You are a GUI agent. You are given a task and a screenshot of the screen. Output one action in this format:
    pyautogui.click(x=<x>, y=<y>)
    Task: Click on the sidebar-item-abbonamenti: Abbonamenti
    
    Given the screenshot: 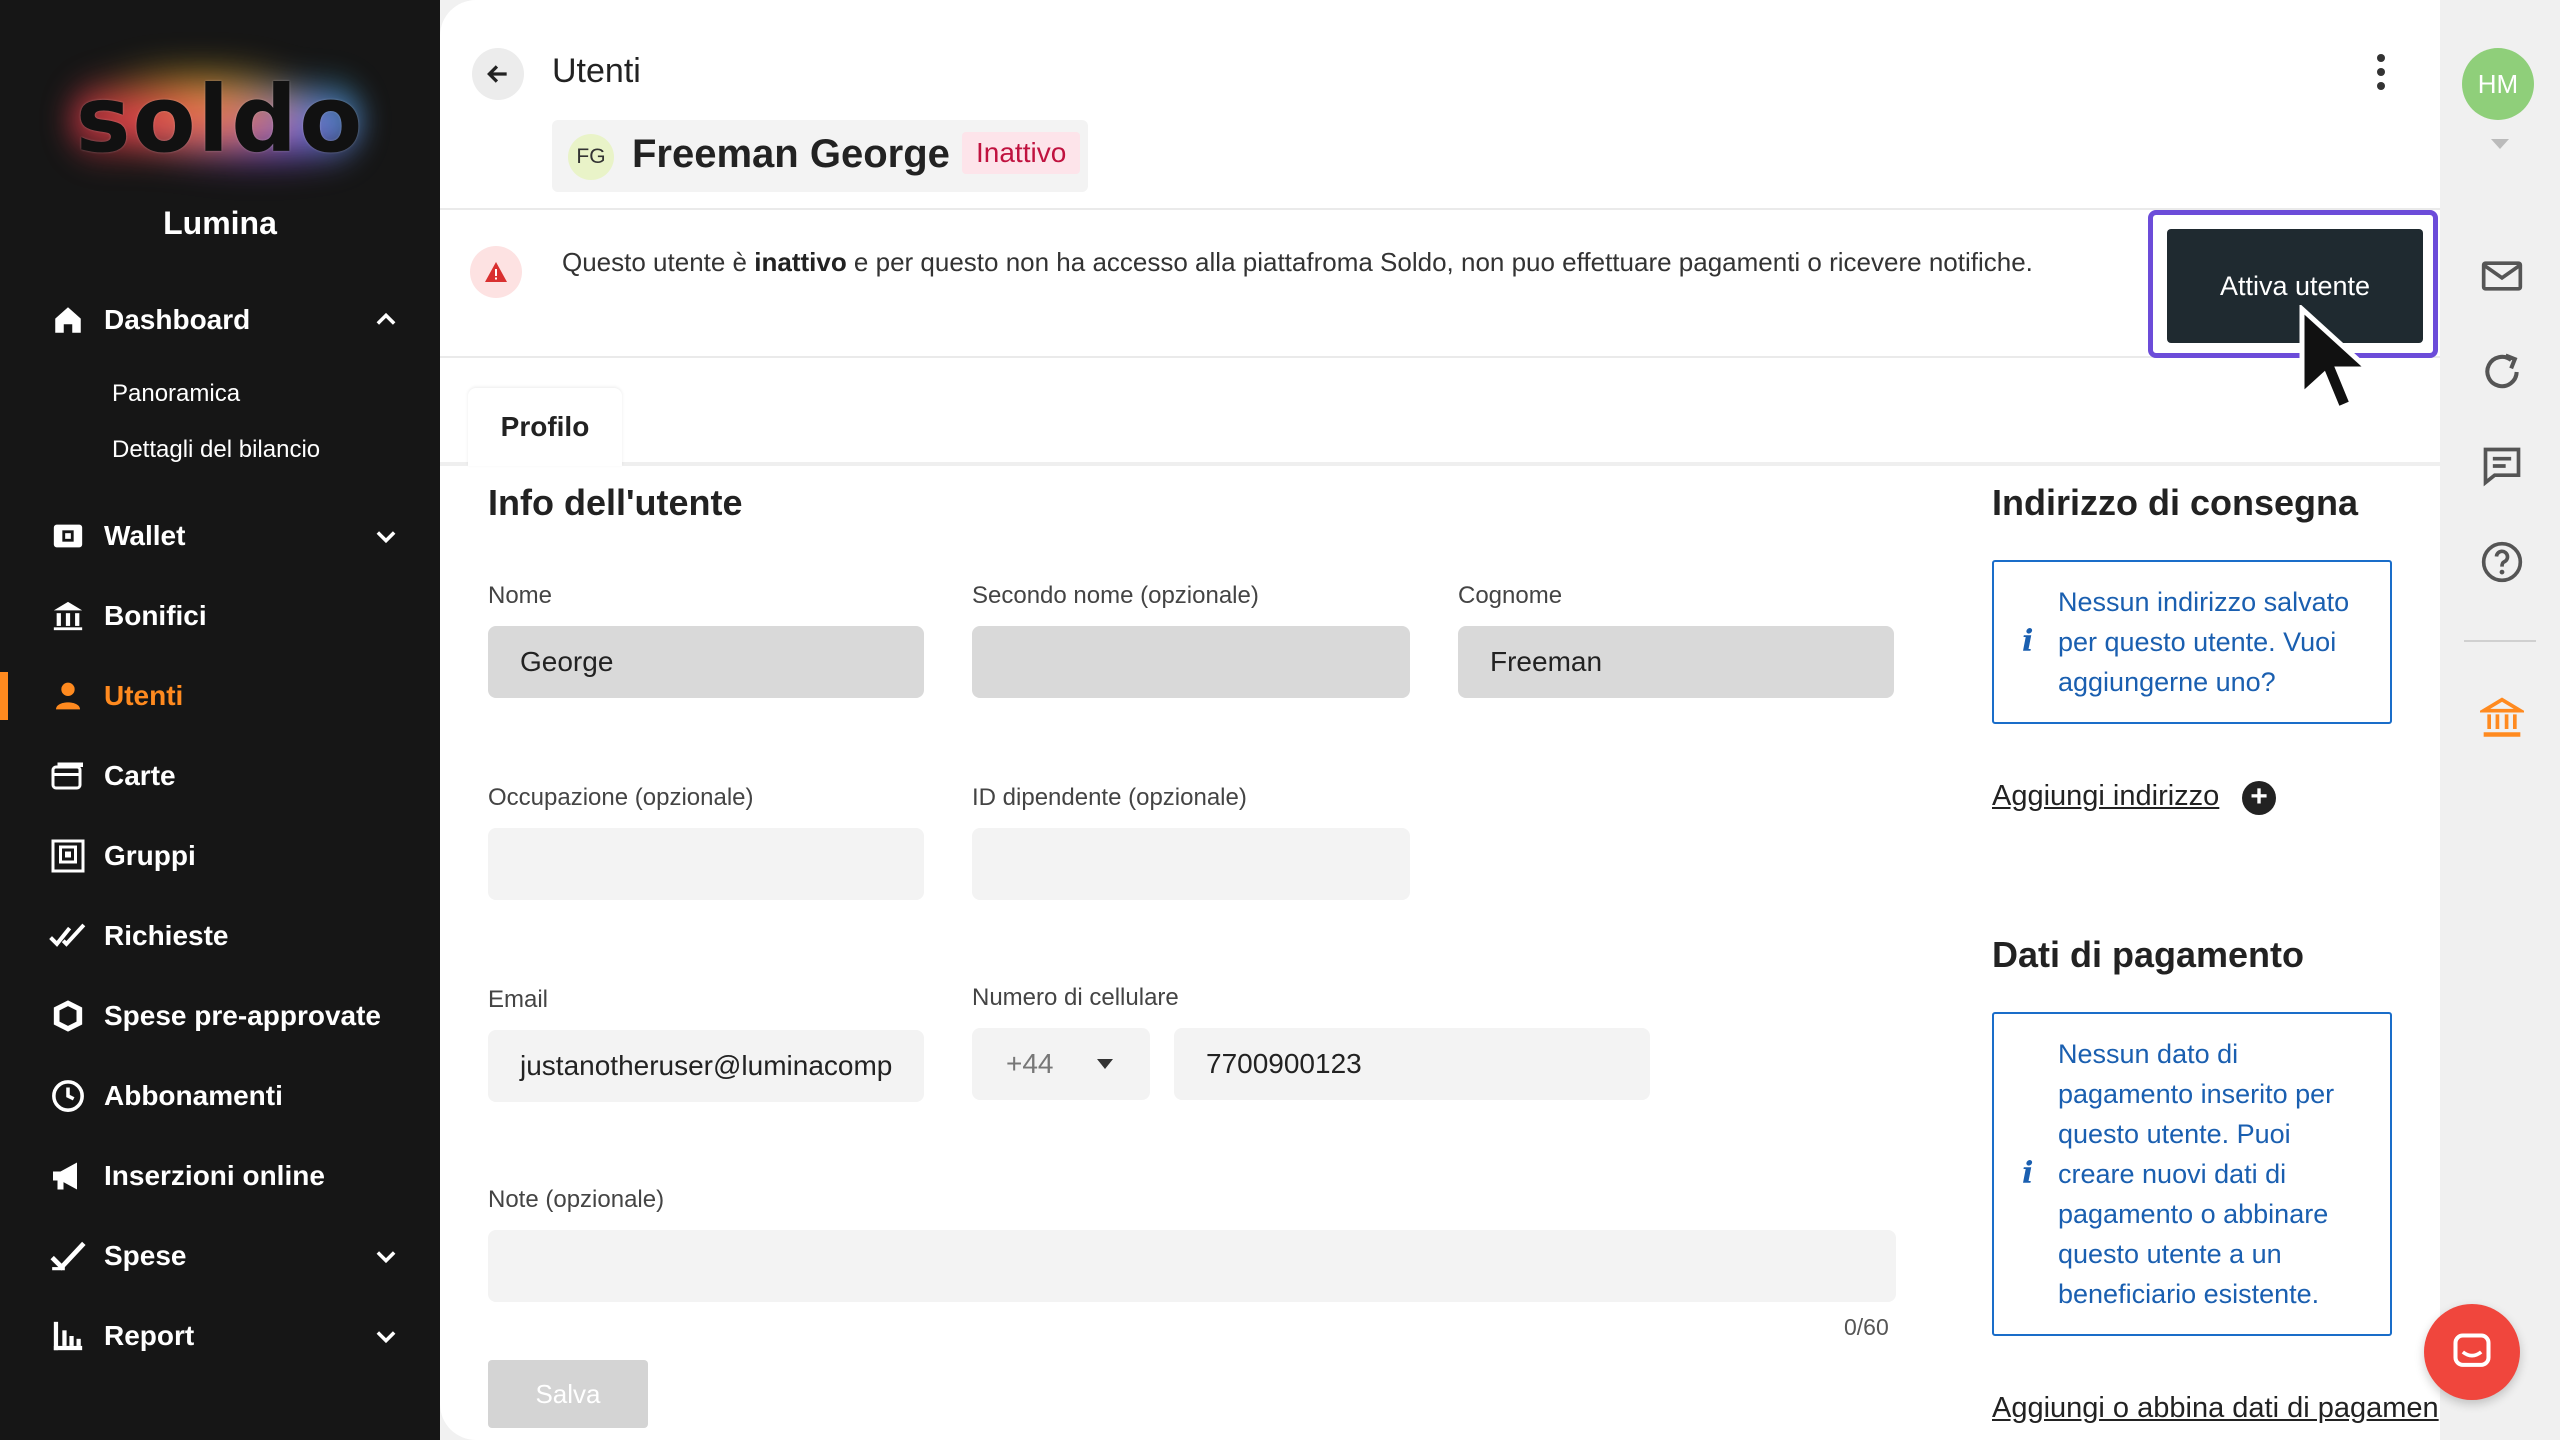 What is the action you would take?
    pyautogui.click(x=220, y=1096)
    